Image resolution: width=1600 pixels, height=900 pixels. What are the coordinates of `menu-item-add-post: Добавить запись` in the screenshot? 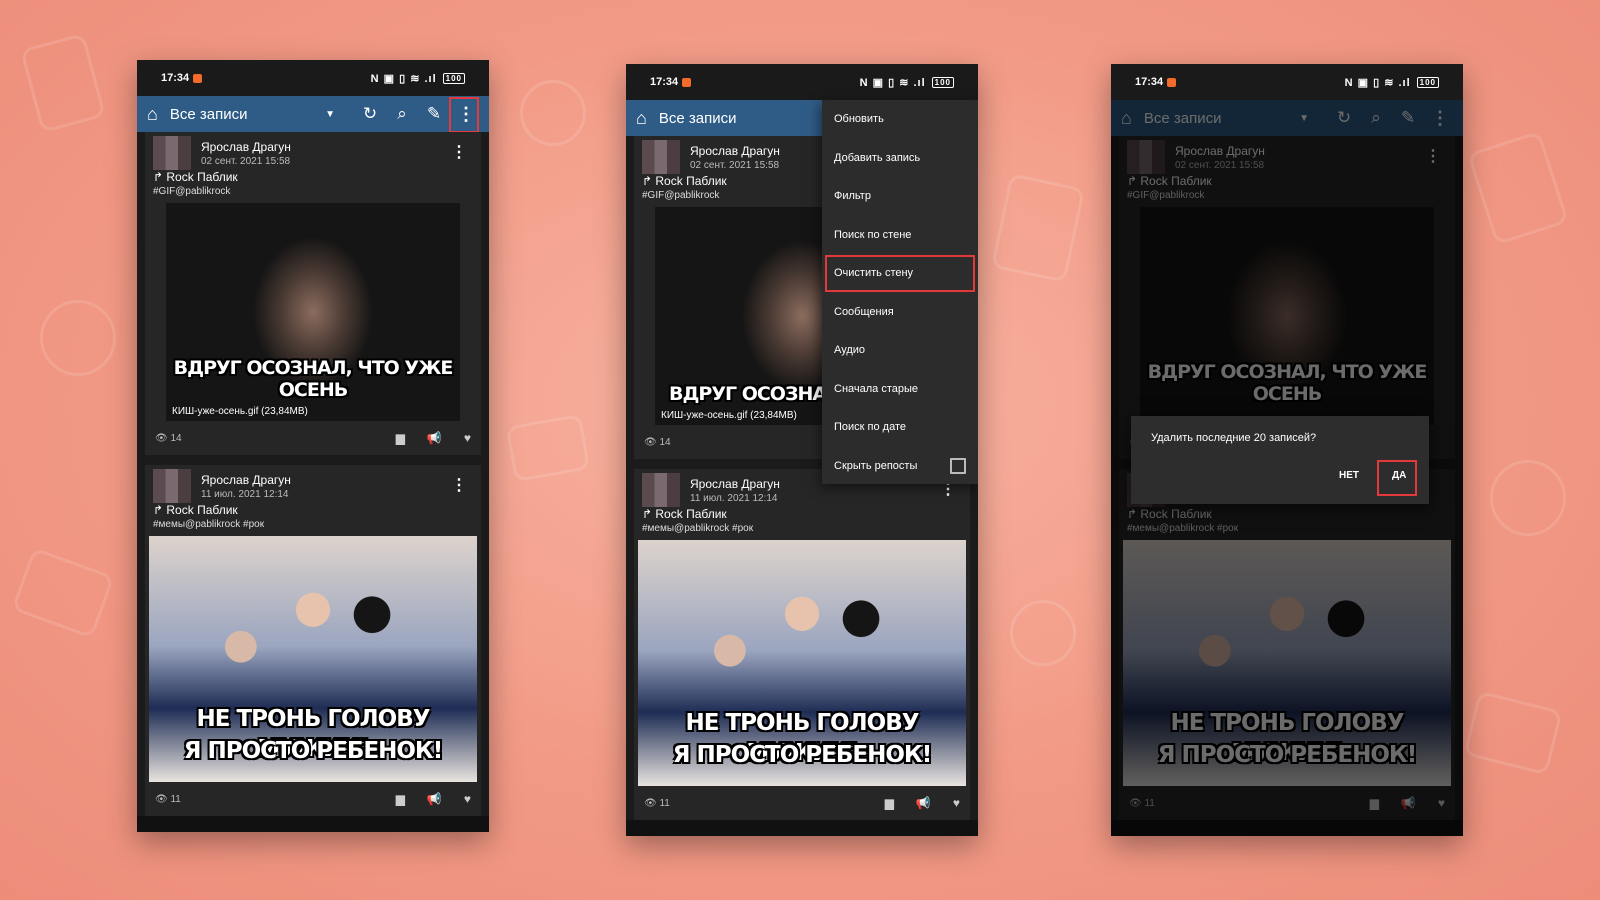 It's located at (900, 158).